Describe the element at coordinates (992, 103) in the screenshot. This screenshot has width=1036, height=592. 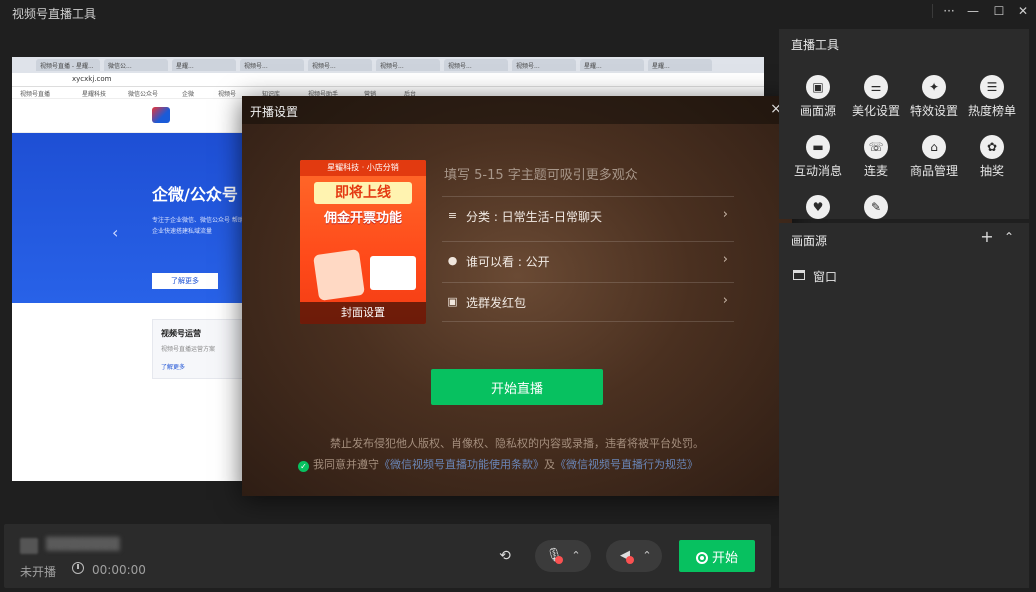
I see `tool-ranking: ☰ 热度榜单` at that location.